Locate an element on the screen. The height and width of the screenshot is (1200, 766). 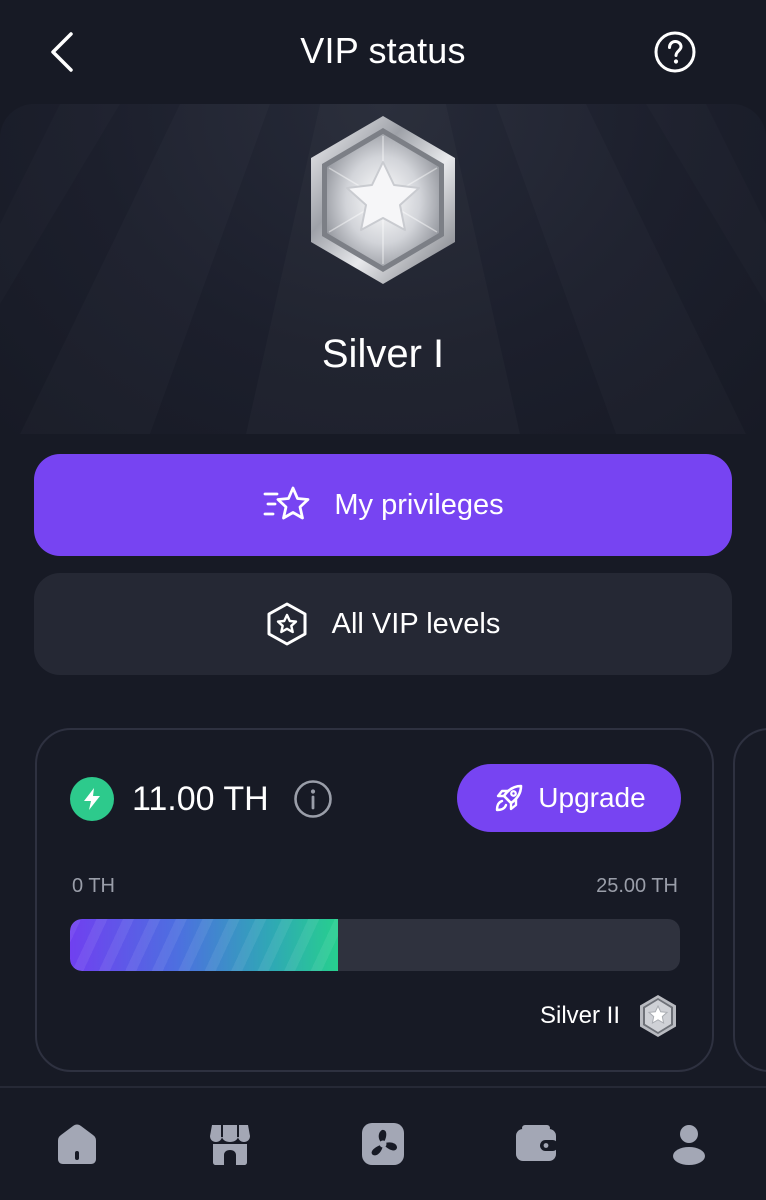
home-icon is located at coordinates (76, 1144).